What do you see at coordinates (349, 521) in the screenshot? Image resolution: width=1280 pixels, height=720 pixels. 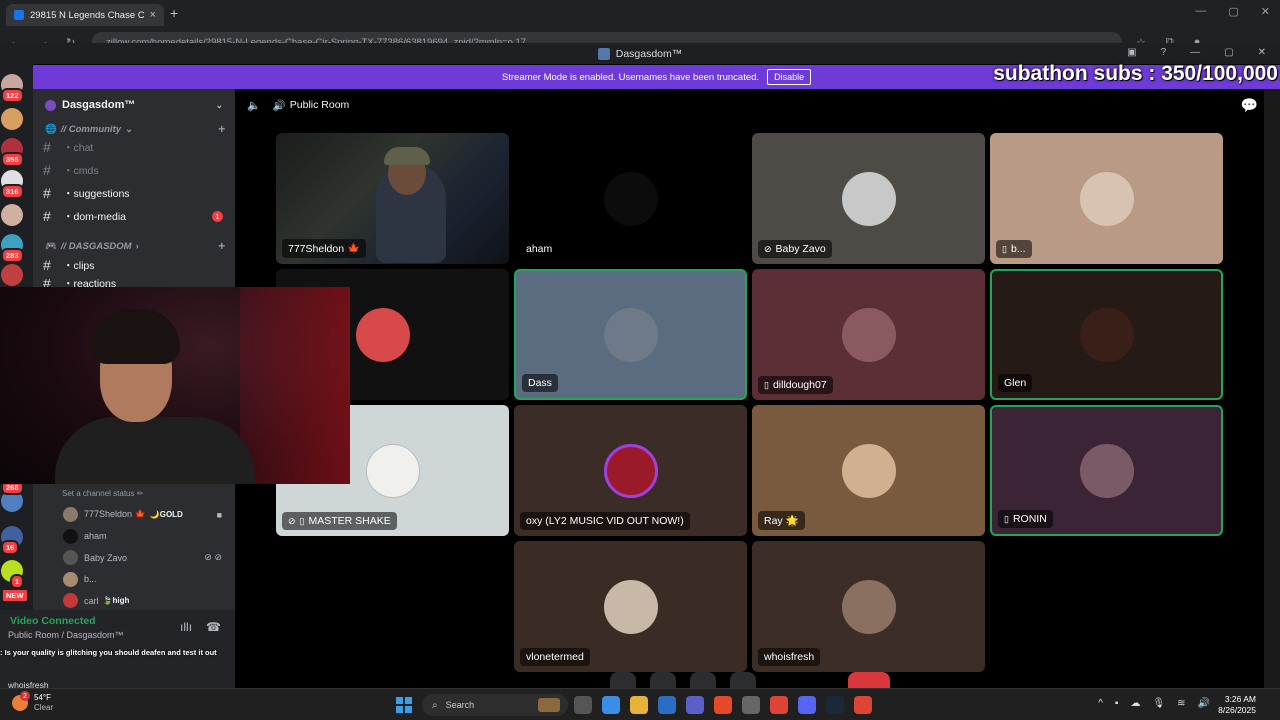 I see `participant-name: MASTER SHAKE` at bounding box center [349, 521].